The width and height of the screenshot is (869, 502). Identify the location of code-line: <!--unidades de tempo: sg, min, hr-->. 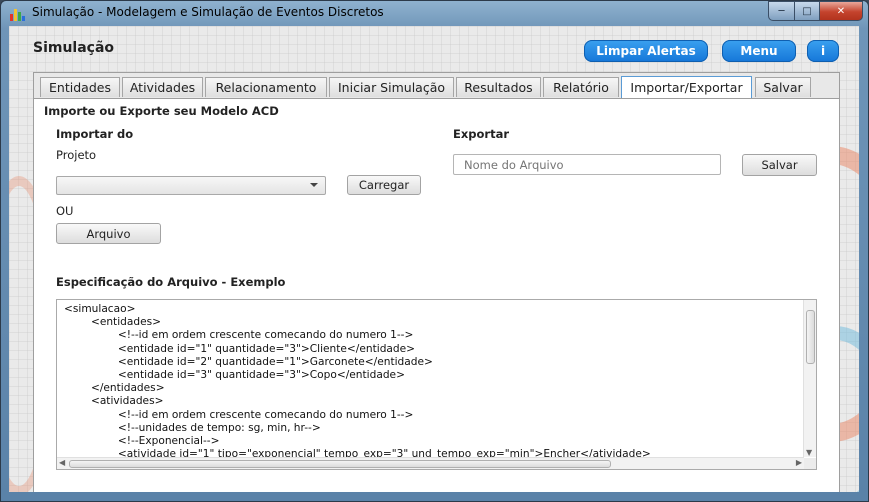
(192, 427).